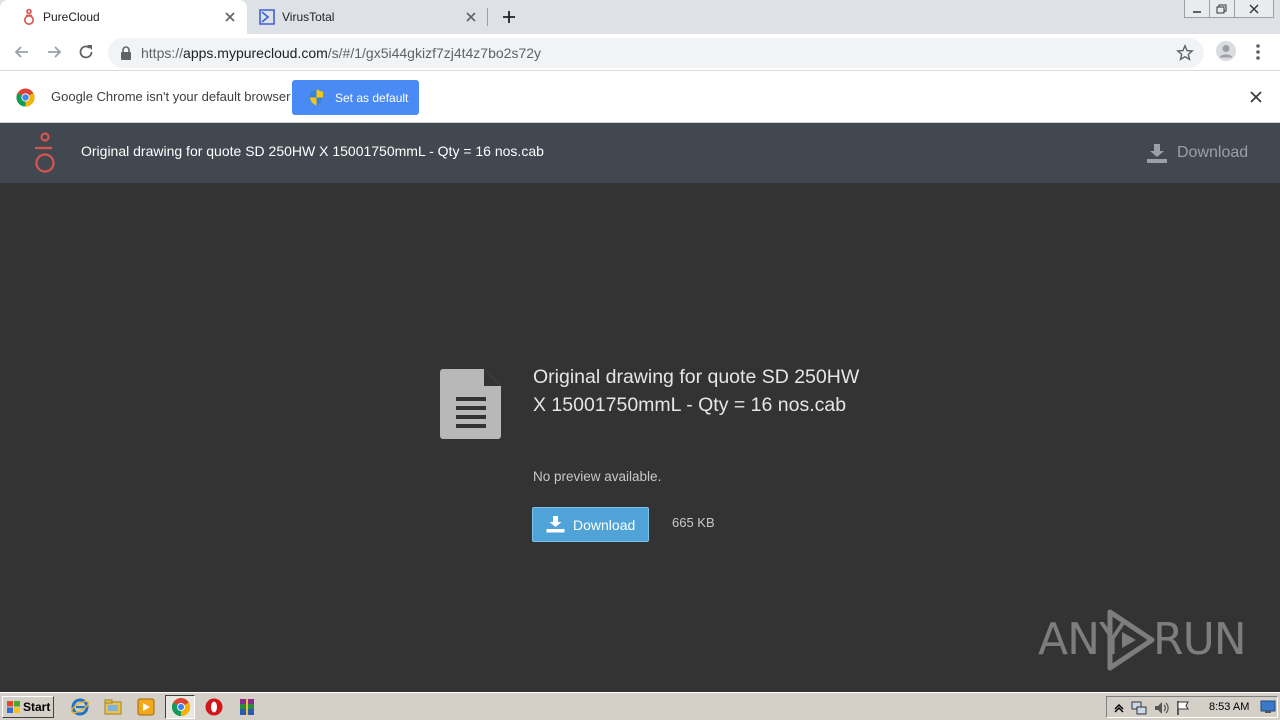  I want to click on restore-icon, so click(1221, 8).